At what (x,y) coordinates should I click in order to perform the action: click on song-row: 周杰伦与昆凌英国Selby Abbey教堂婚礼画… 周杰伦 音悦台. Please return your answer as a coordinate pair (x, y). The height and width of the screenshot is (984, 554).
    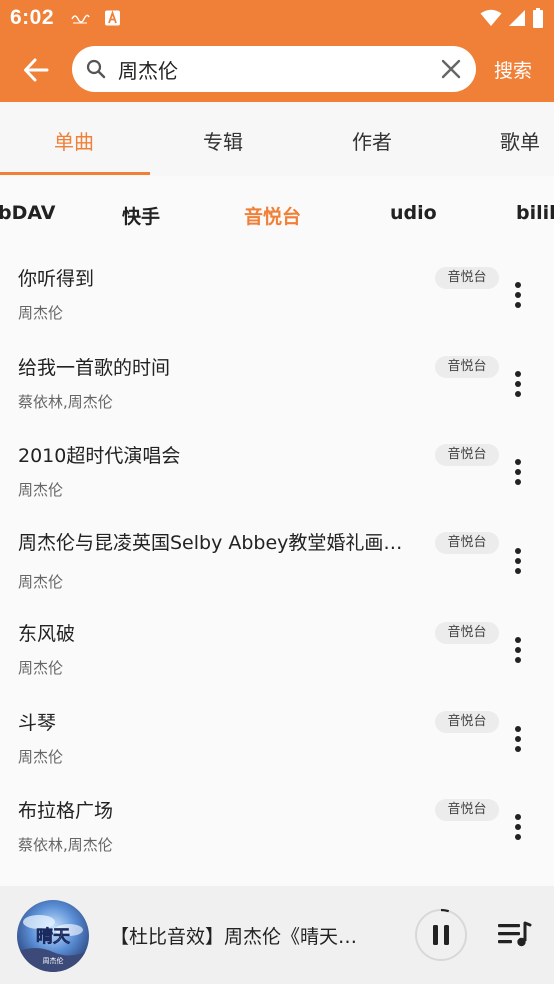
    Looking at the image, I should click on (277, 562).